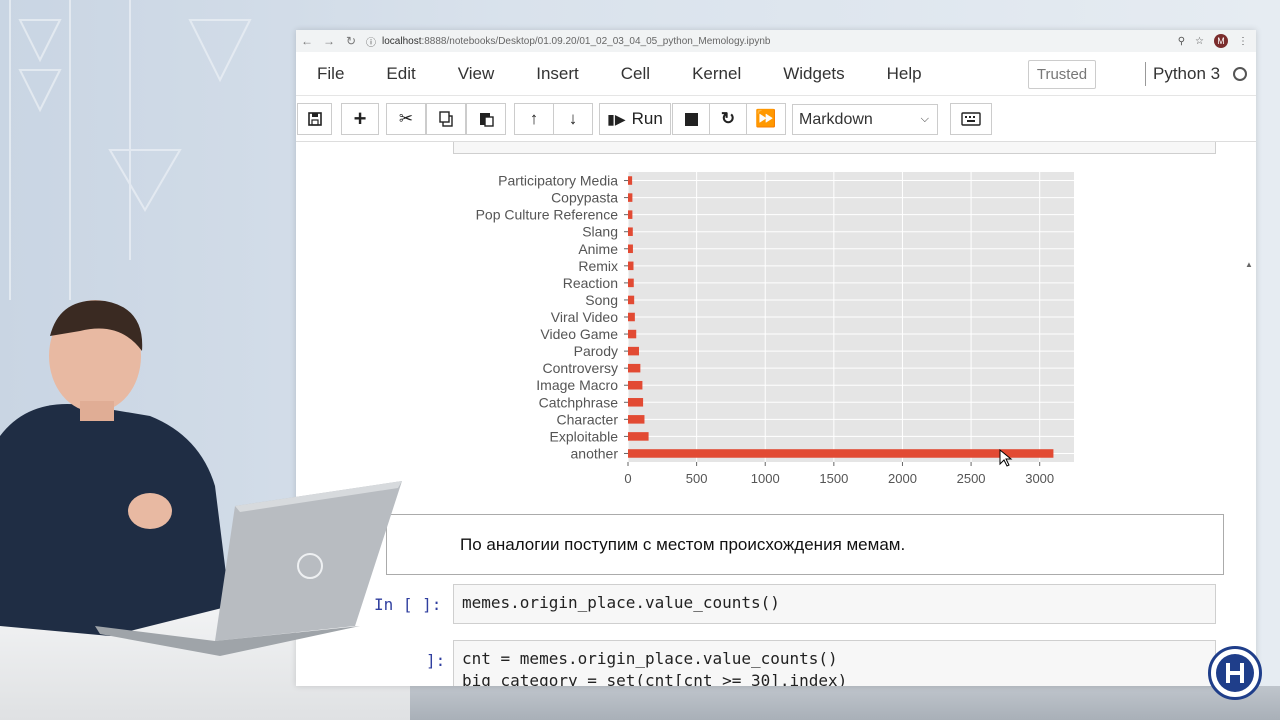  What do you see at coordinates (1145, 74) in the screenshot?
I see `kernel-separator` at bounding box center [1145, 74].